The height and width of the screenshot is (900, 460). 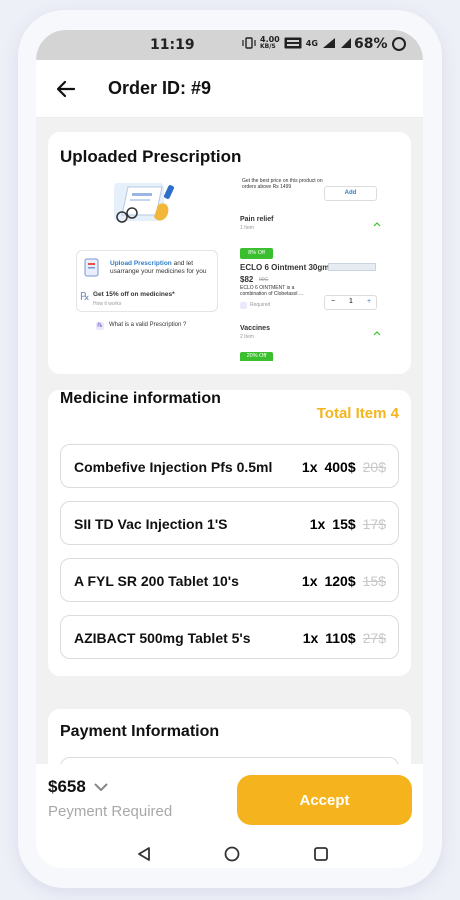 What do you see at coordinates (151, 524) in the screenshot?
I see `medicine-name: SII TD Vac Injection 1'S` at bounding box center [151, 524].